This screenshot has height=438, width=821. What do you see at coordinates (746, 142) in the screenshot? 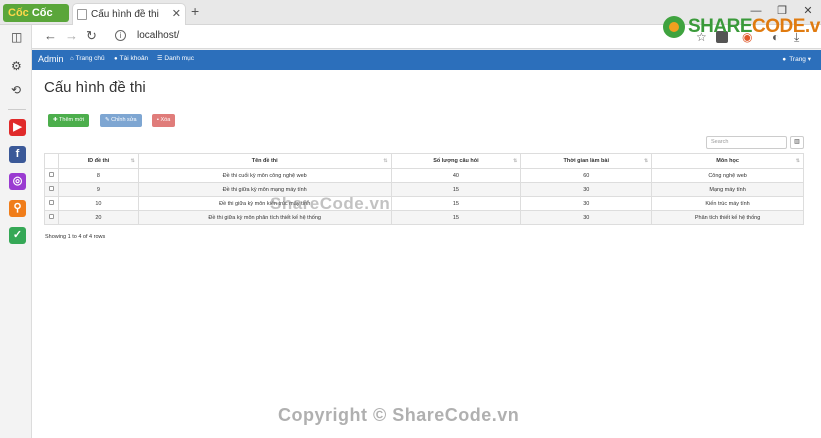
I see `search-input: Search` at bounding box center [746, 142].